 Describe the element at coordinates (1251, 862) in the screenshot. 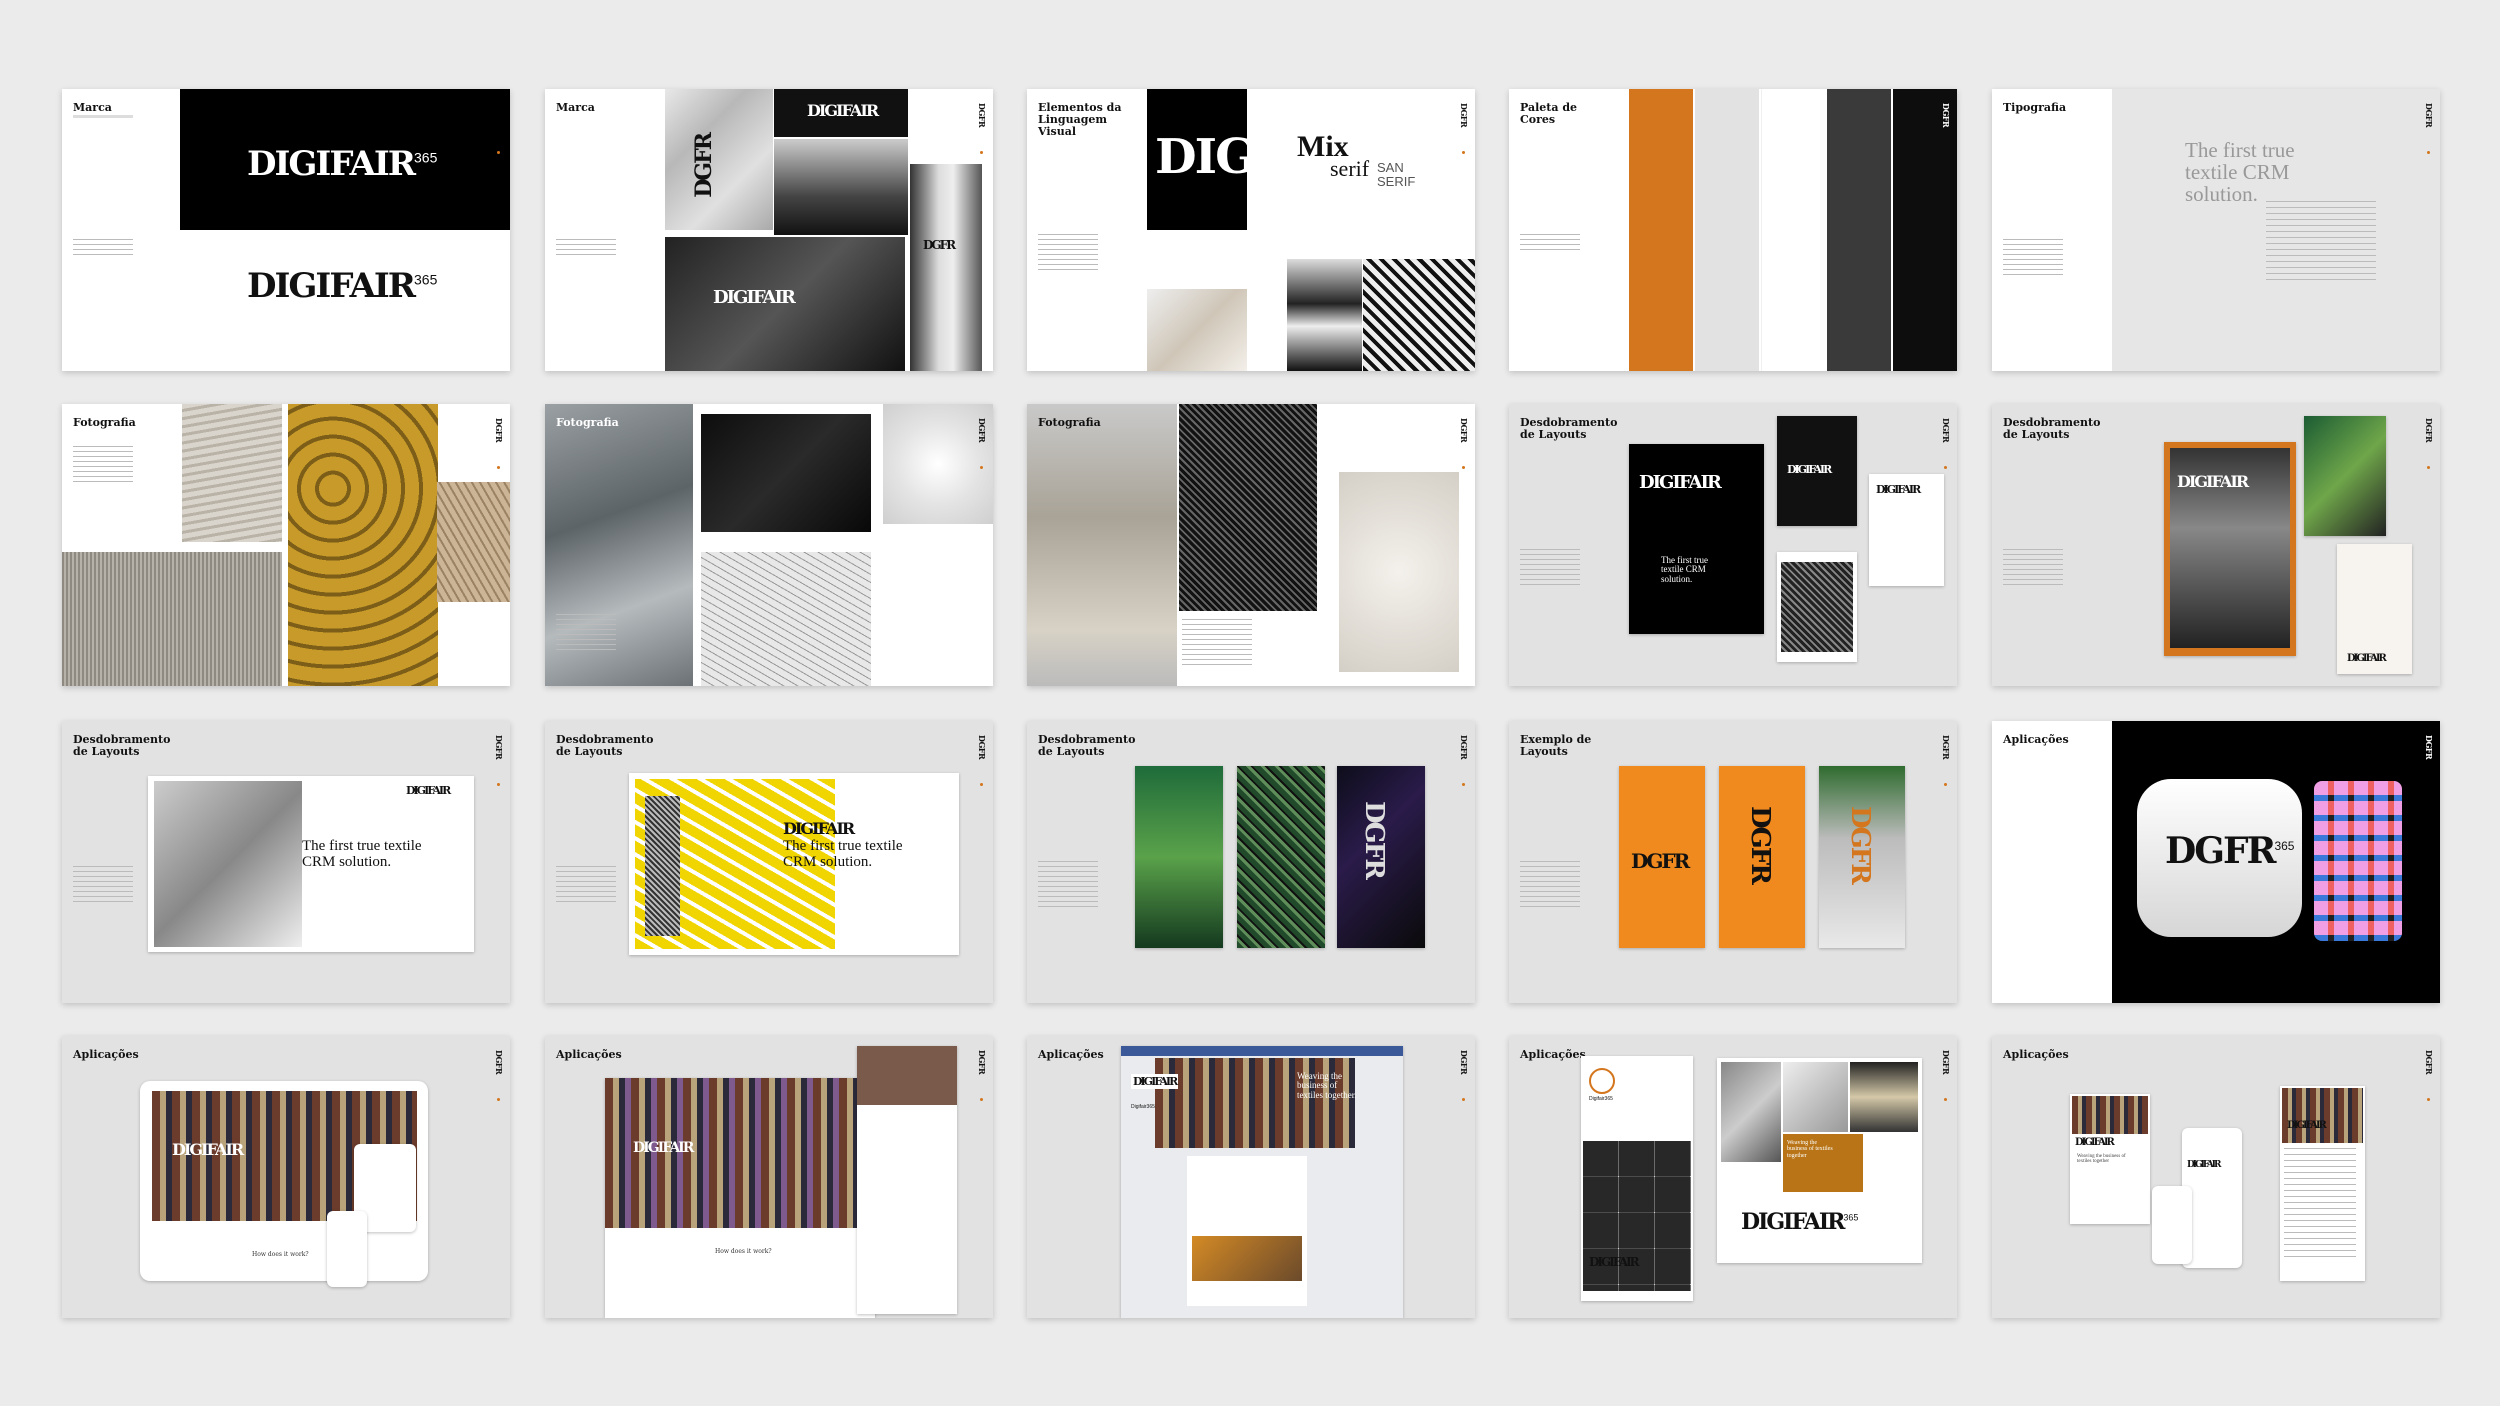

I see `slide-desdobramento-5: Desdobramento de Layouts DGFR DGFR` at that location.